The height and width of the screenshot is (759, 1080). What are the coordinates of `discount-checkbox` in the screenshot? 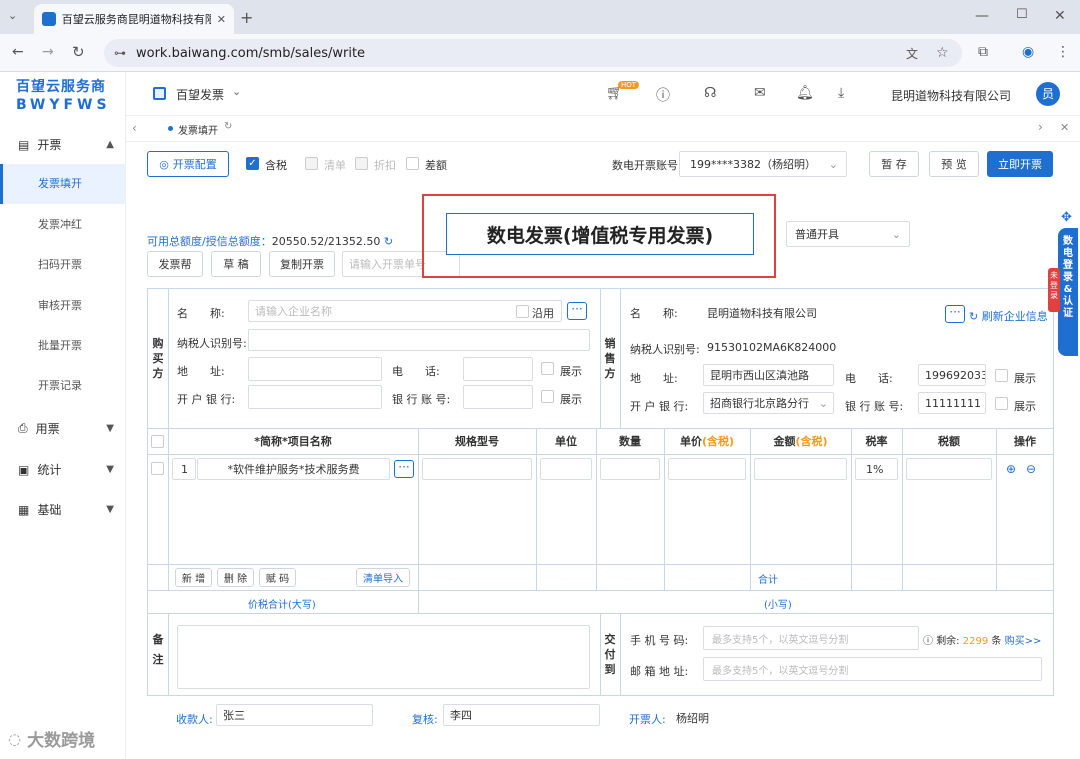 It's located at (361, 163).